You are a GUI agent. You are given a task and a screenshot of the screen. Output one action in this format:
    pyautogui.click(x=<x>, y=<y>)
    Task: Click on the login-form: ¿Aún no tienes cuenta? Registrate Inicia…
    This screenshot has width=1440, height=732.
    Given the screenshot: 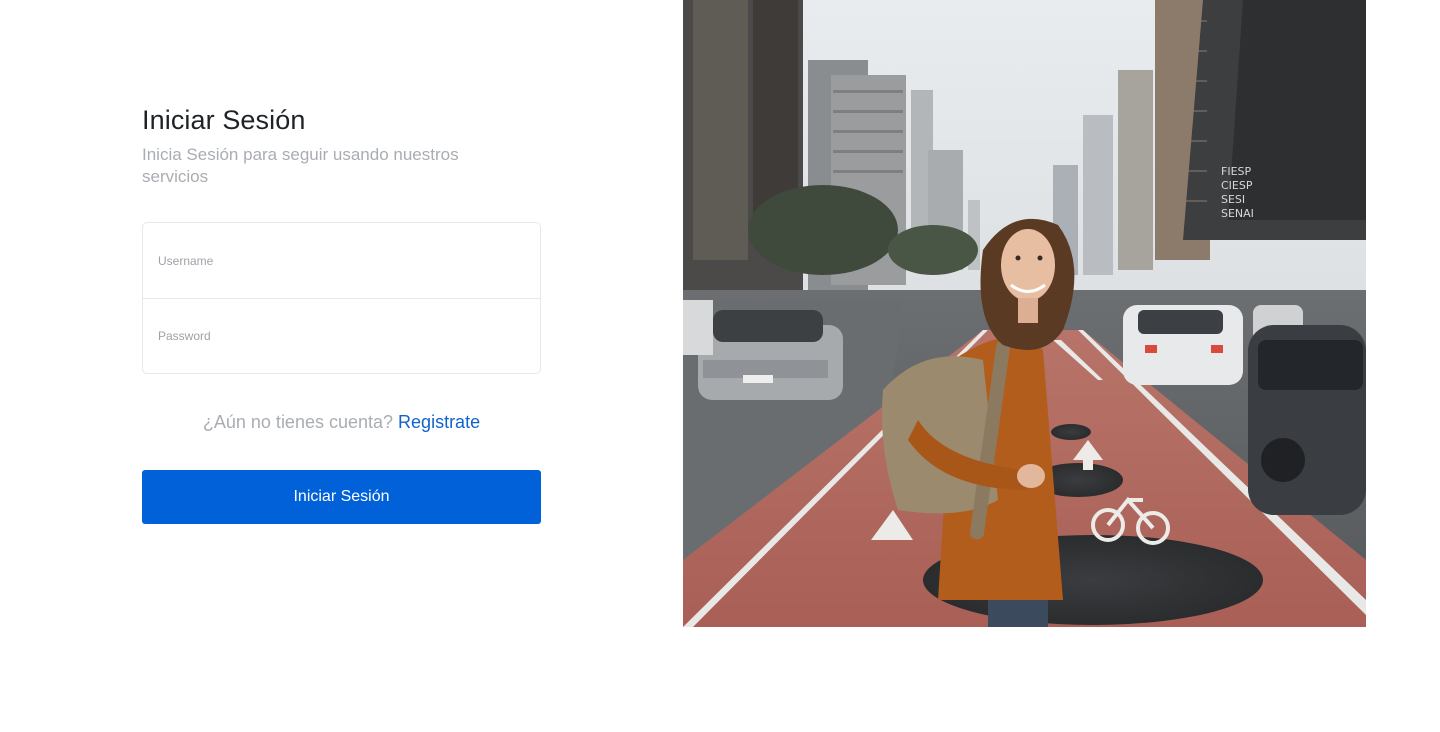 What is the action you would take?
    pyautogui.click(x=341, y=373)
    